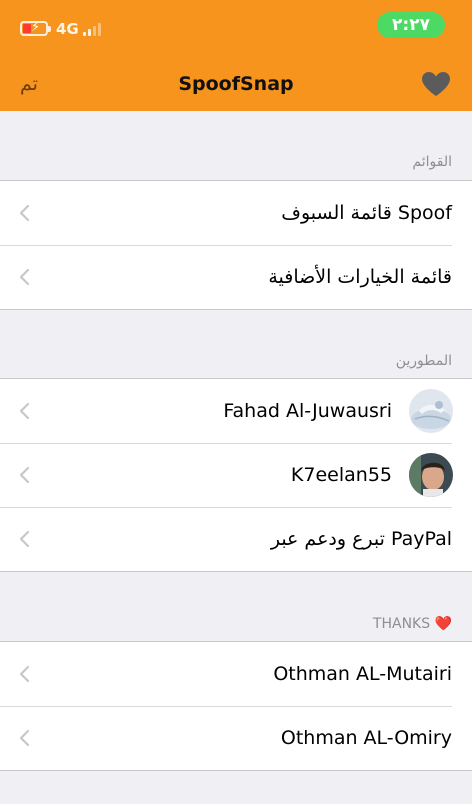  What do you see at coordinates (366, 213) in the screenshot?
I see `list-item-label: قائمة السبوف Spoof` at bounding box center [366, 213].